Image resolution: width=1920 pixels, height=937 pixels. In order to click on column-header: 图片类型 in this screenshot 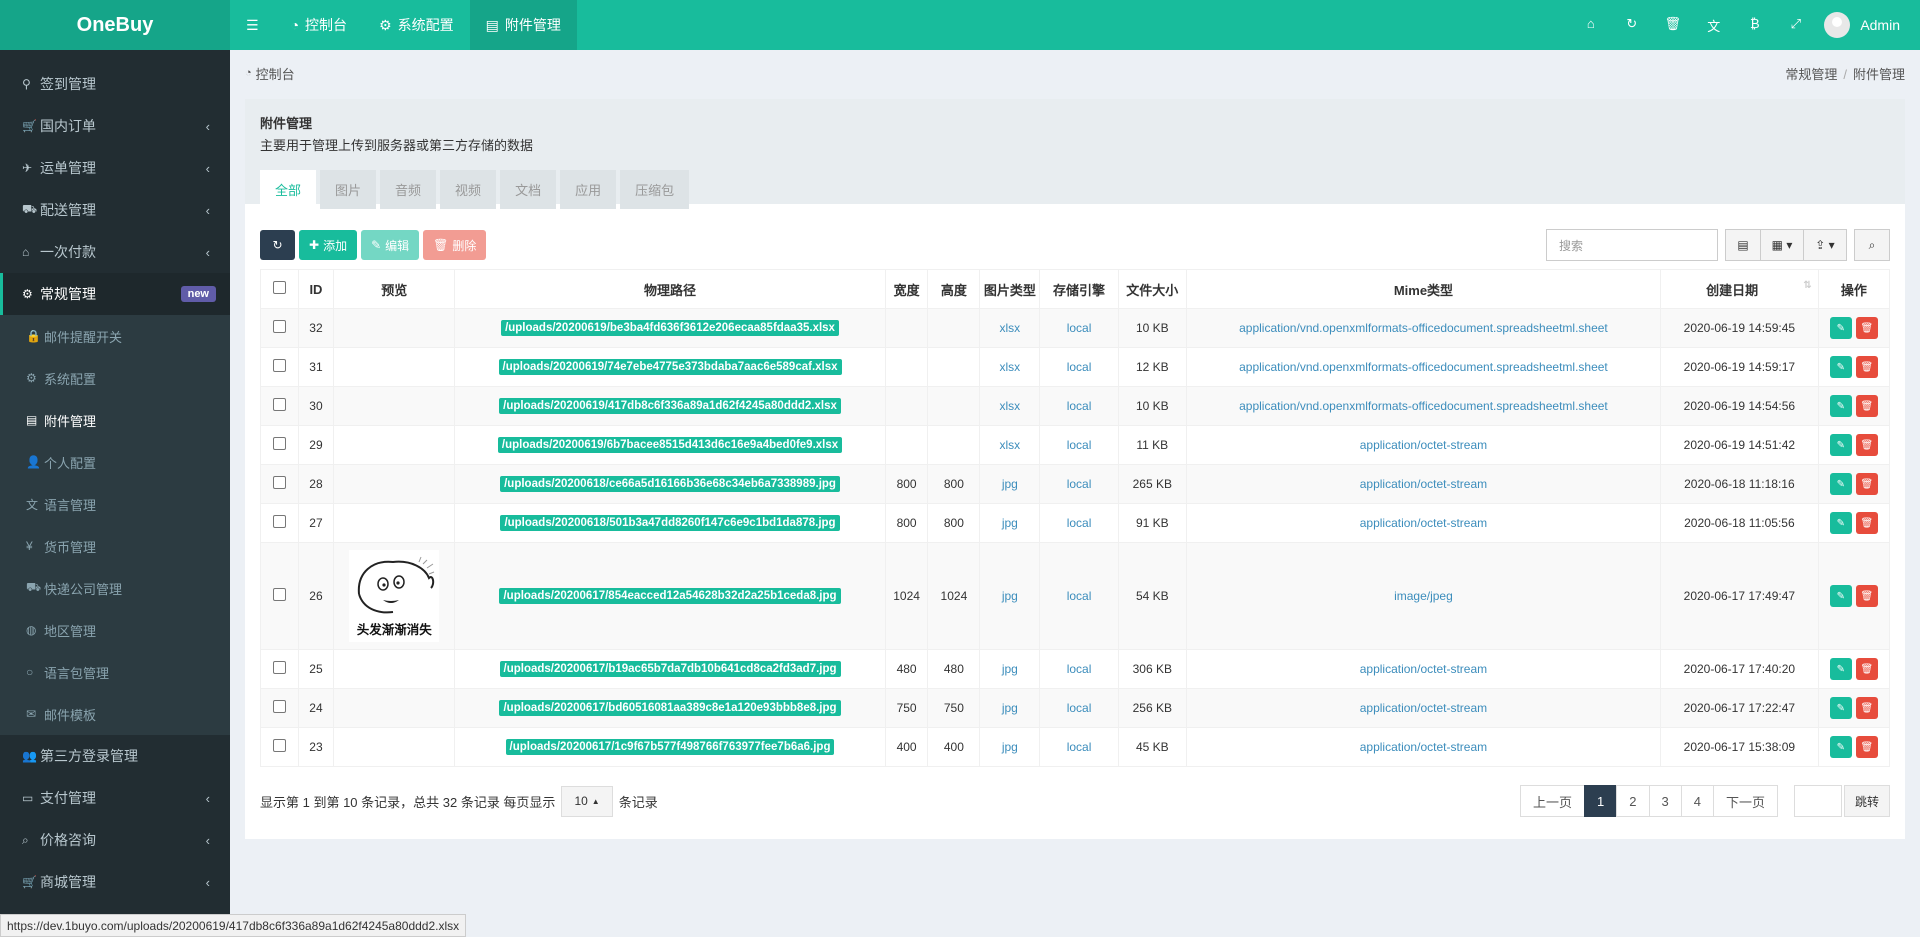, I will do `click(1010, 289)`.